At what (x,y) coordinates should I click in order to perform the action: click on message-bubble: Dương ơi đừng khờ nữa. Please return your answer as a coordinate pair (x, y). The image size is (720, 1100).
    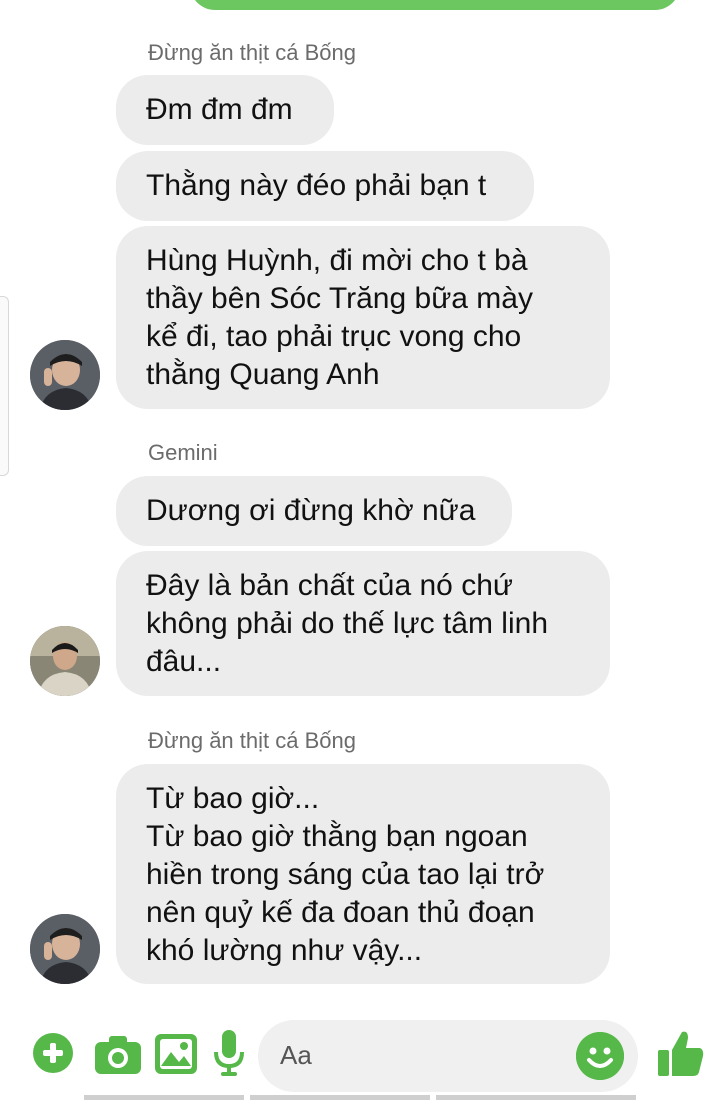
    Looking at the image, I should click on (314, 511).